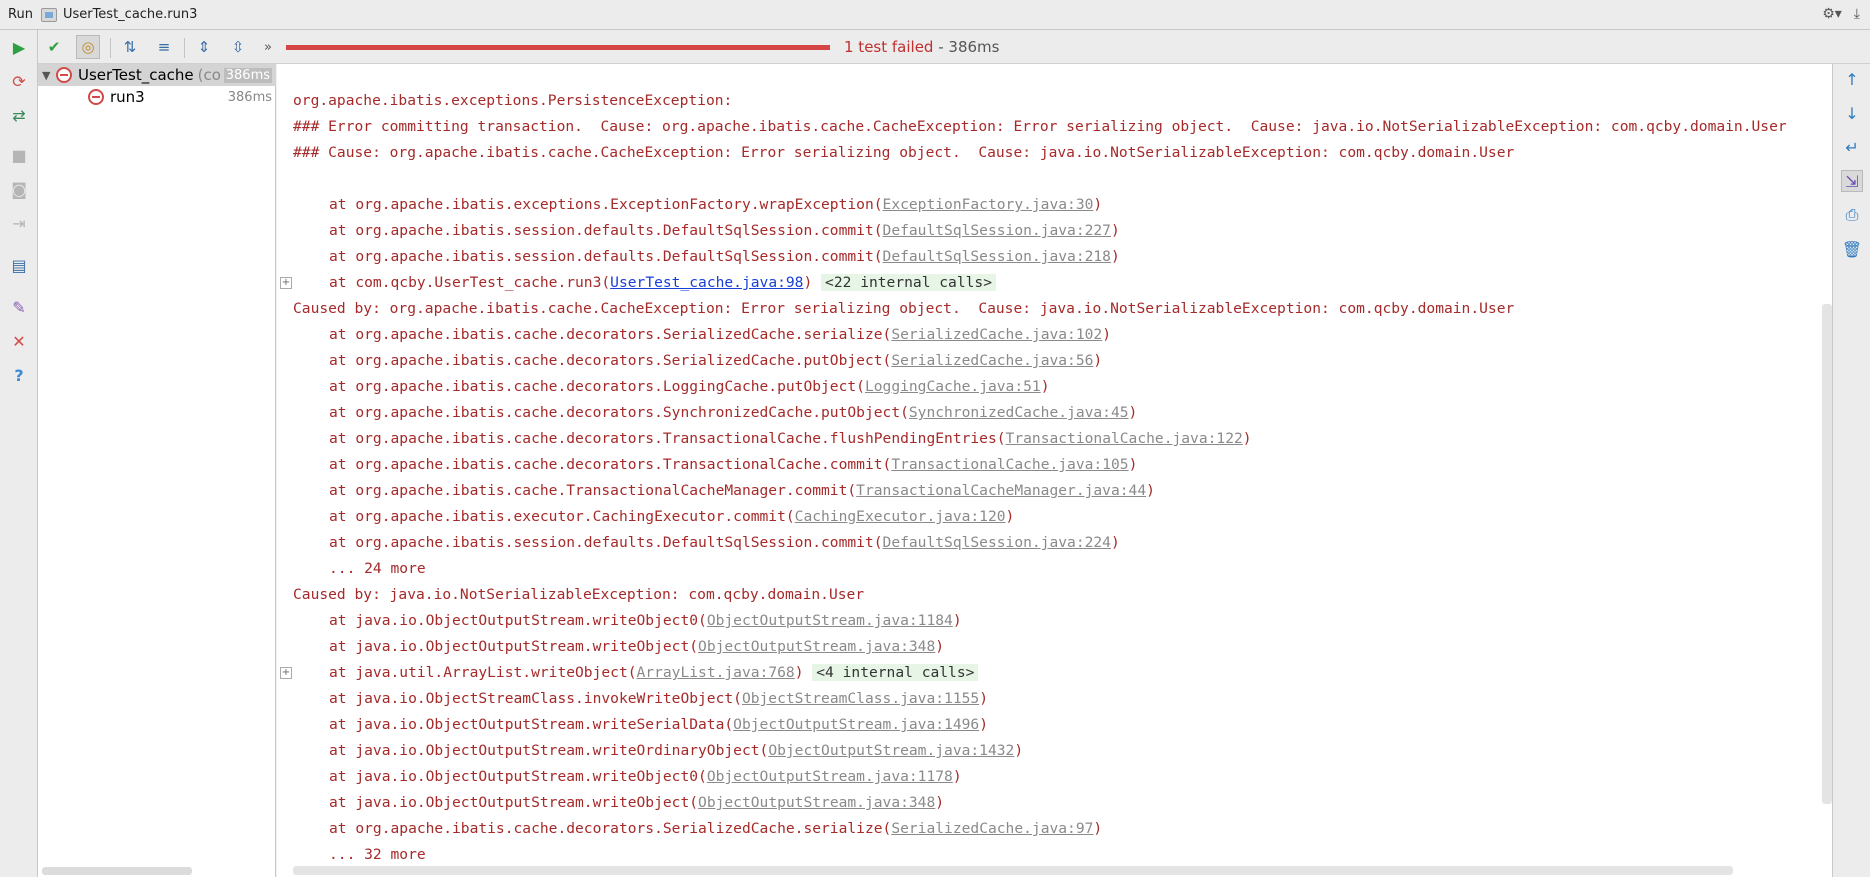  I want to click on expand-all-icon: ⇕, so click(204, 47).